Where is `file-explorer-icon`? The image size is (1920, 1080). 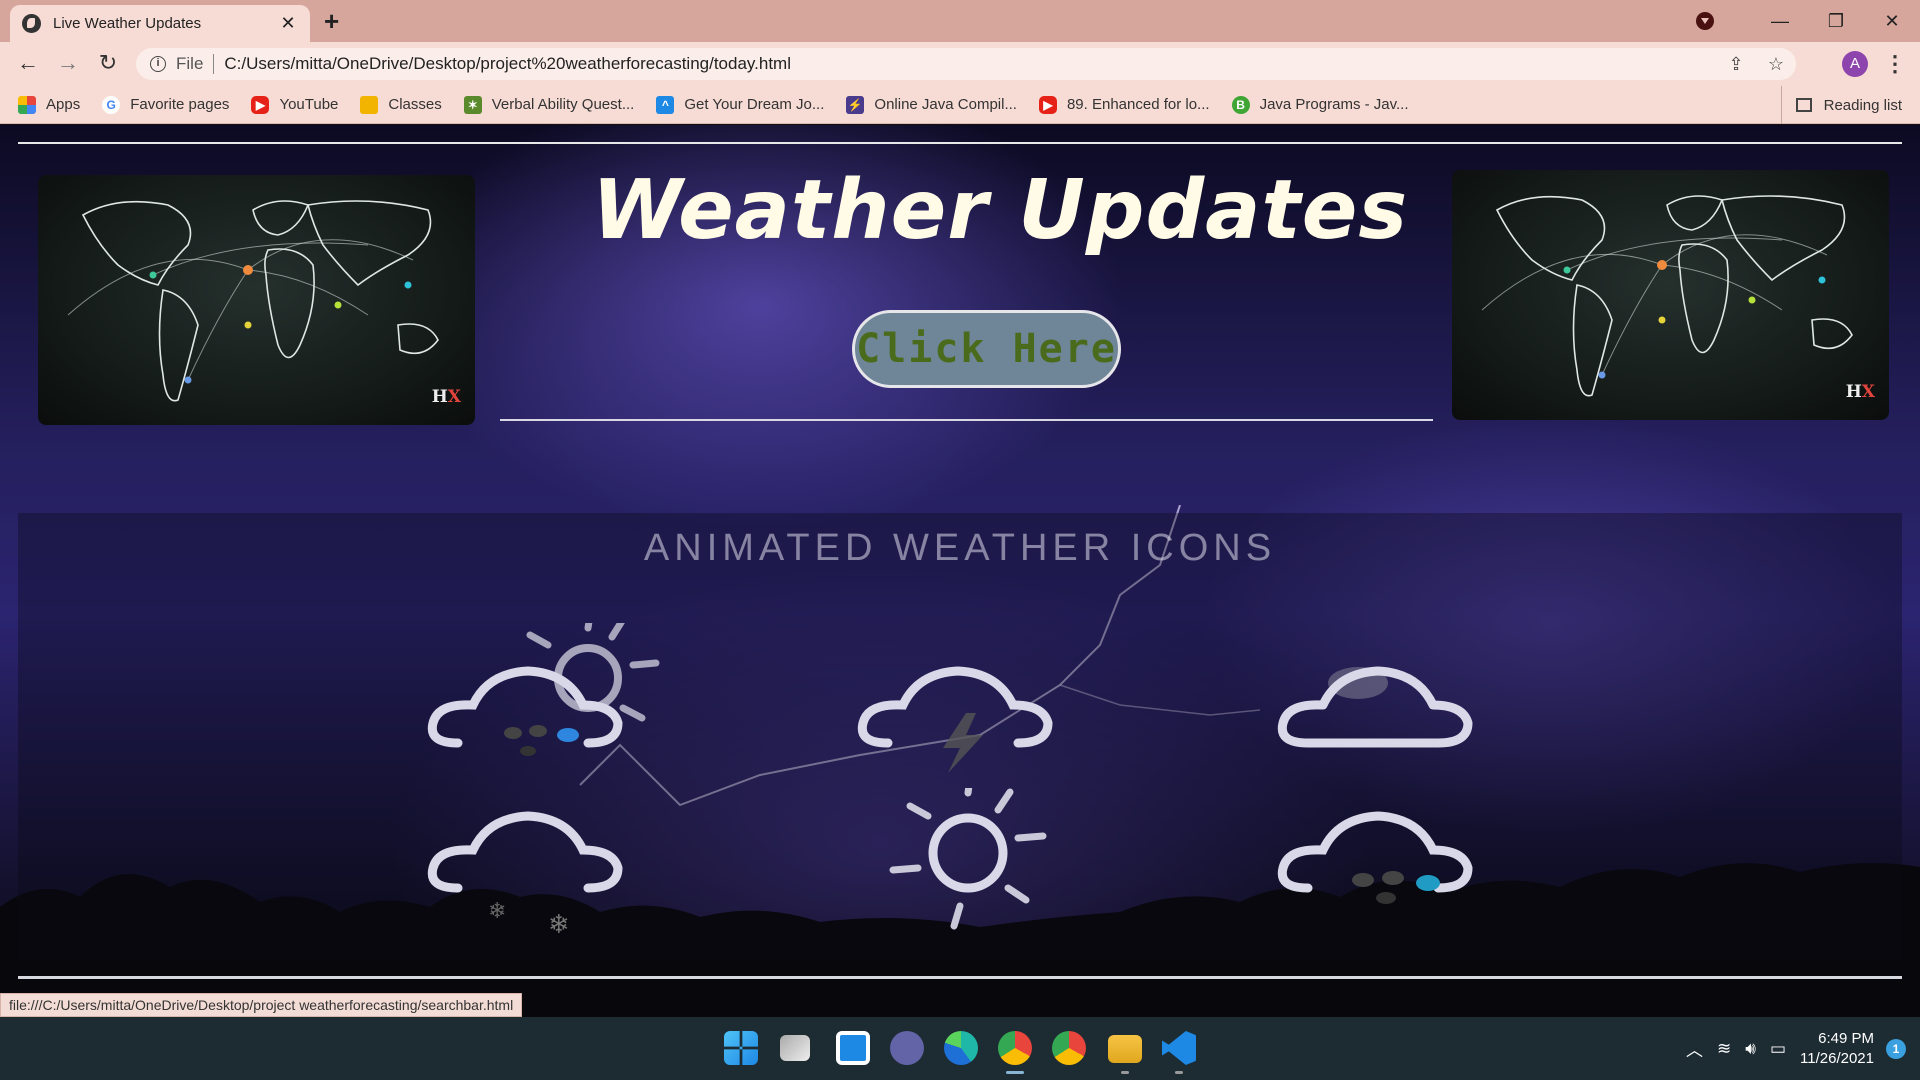 file-explorer-icon is located at coordinates (1125, 1049).